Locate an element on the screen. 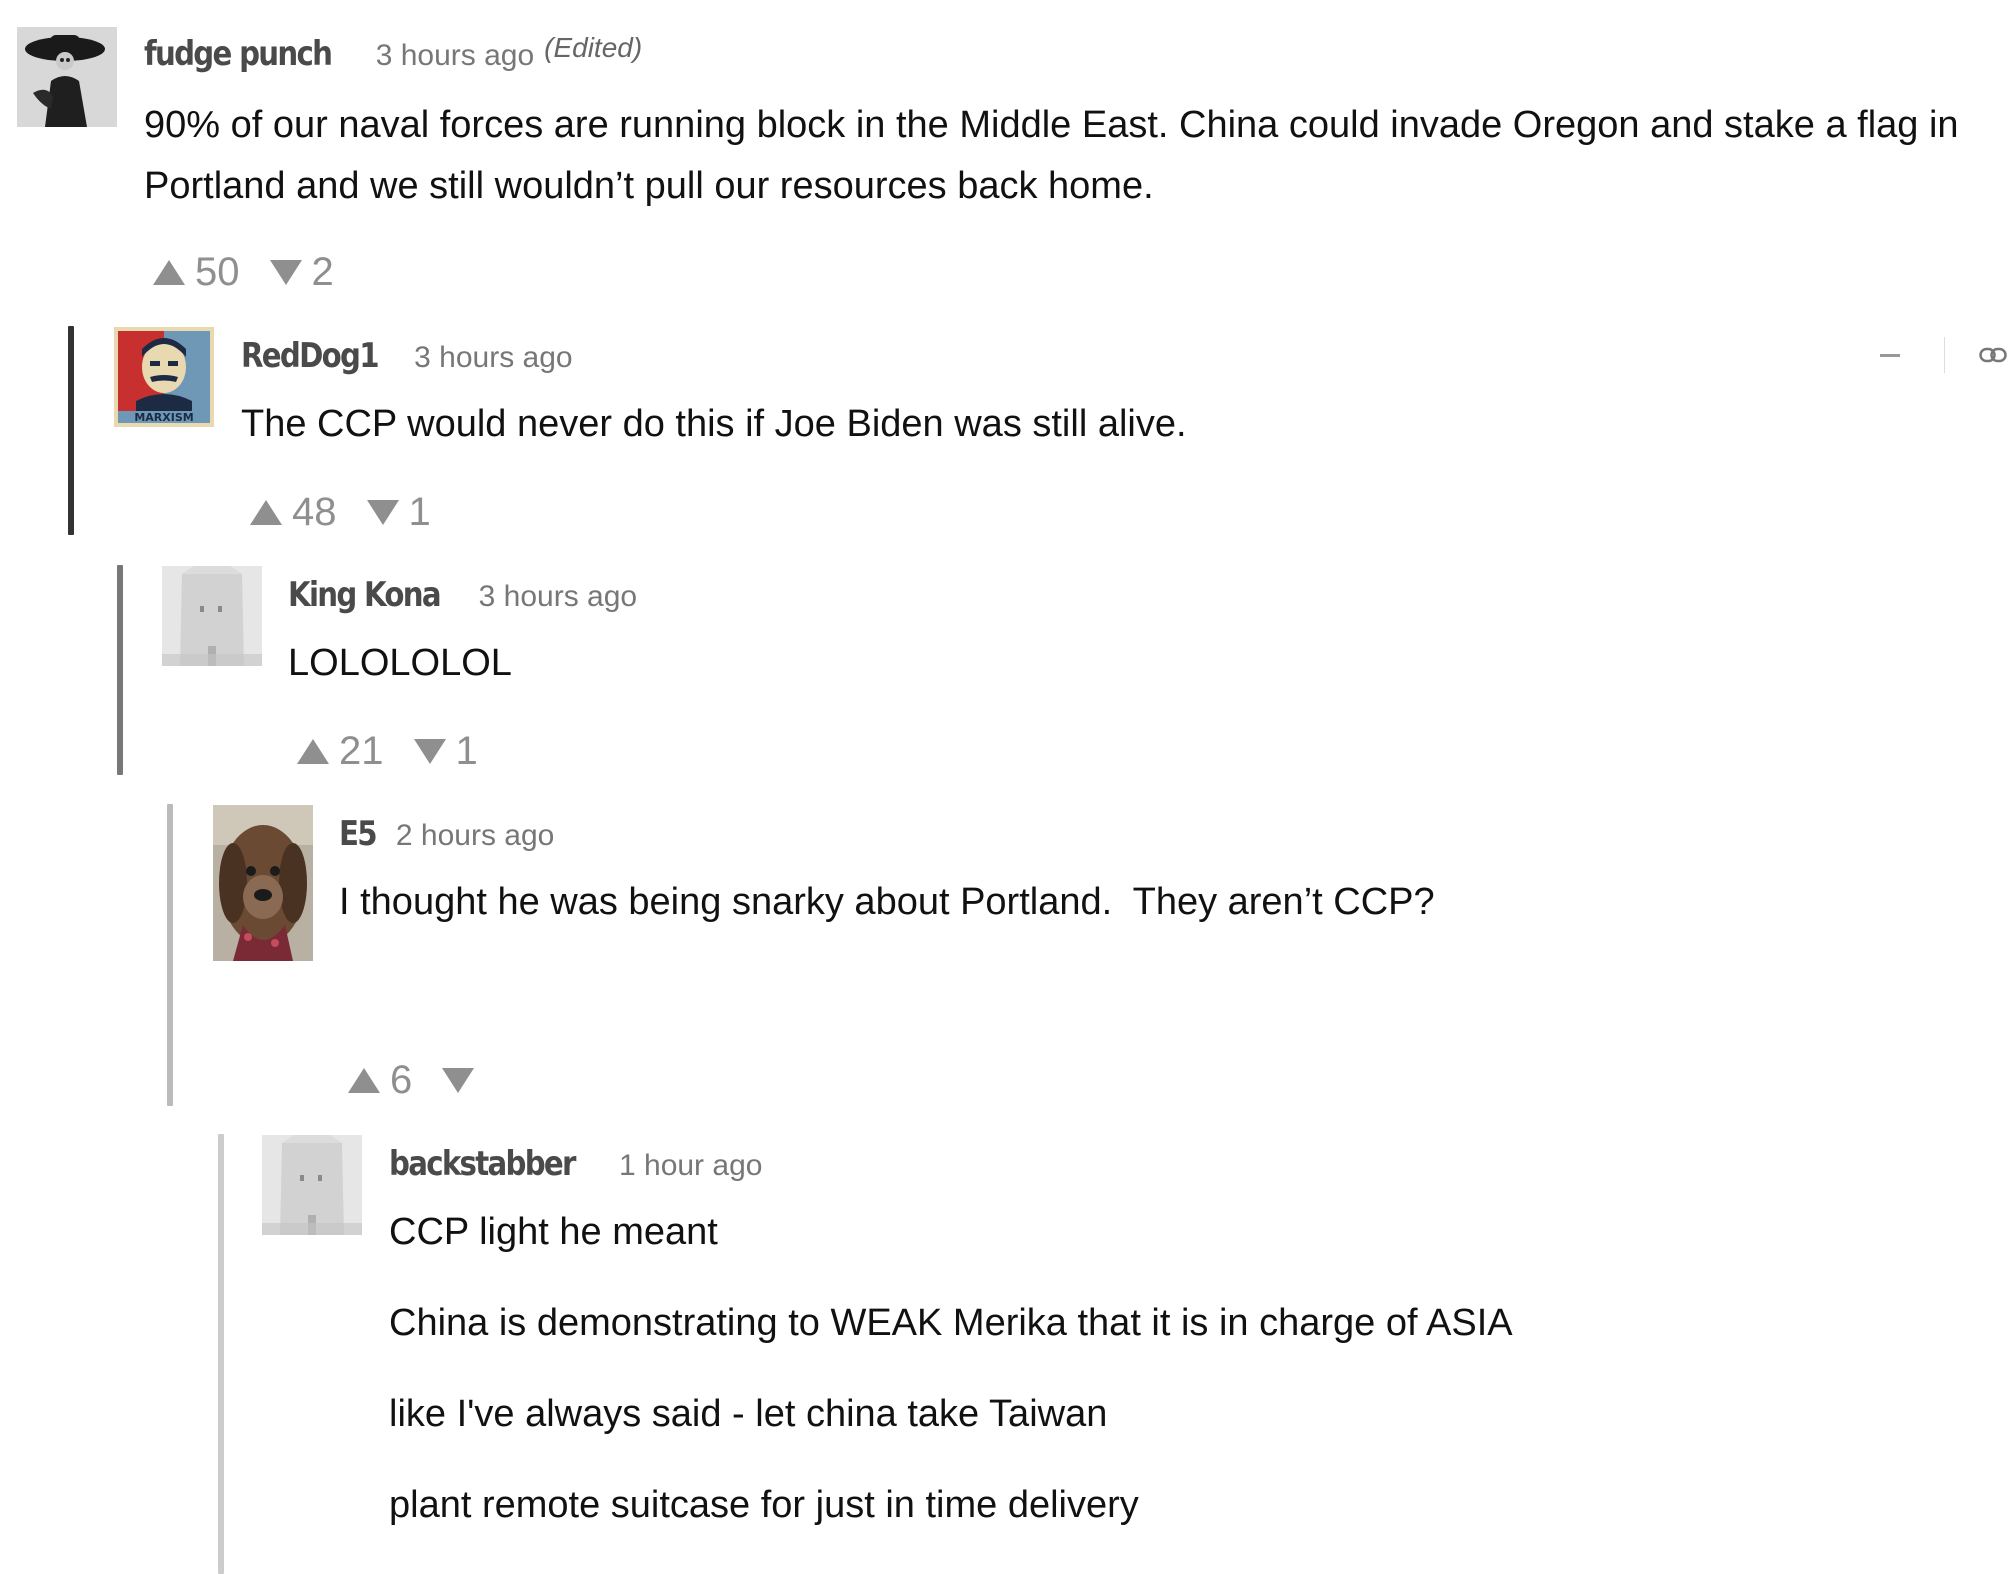  sombrero-figure-avatar is located at coordinates (67, 77).